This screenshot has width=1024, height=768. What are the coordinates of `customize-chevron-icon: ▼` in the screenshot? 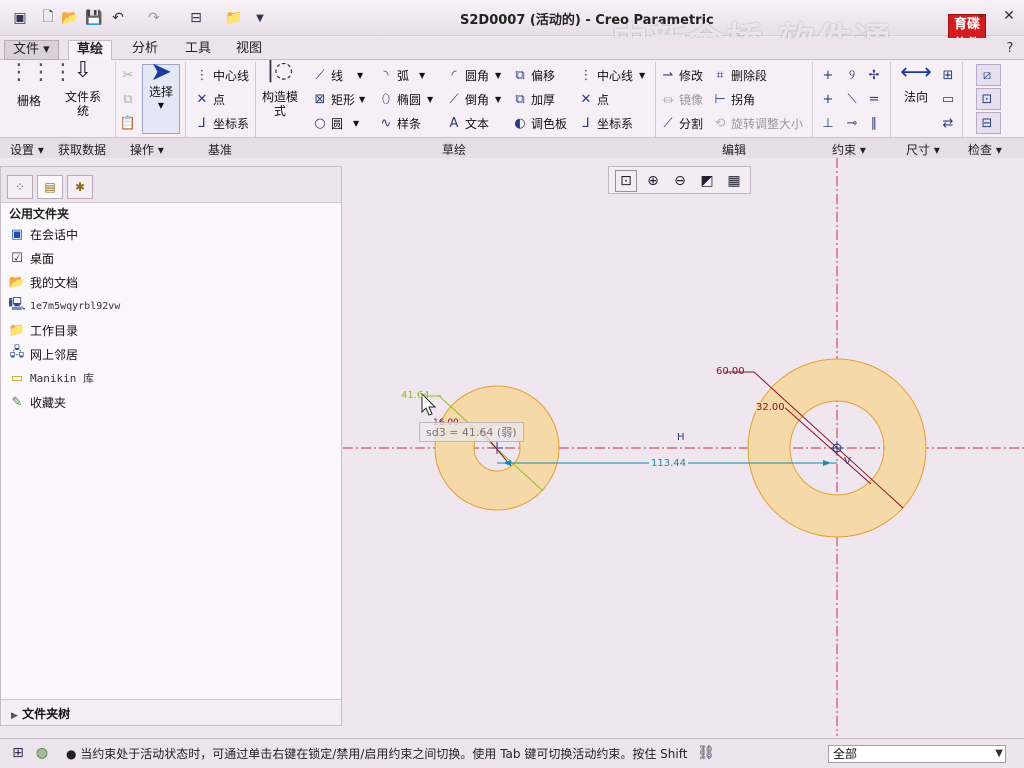 It's located at (260, 18).